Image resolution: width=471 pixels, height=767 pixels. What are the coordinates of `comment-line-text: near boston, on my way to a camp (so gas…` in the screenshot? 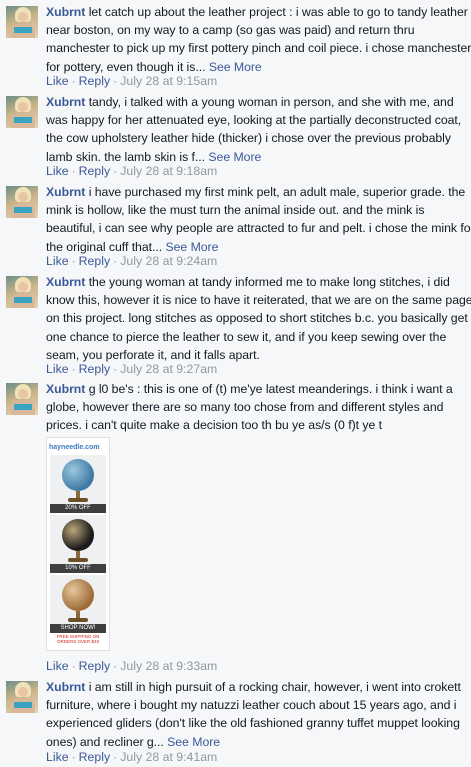 It's located at (230, 30).